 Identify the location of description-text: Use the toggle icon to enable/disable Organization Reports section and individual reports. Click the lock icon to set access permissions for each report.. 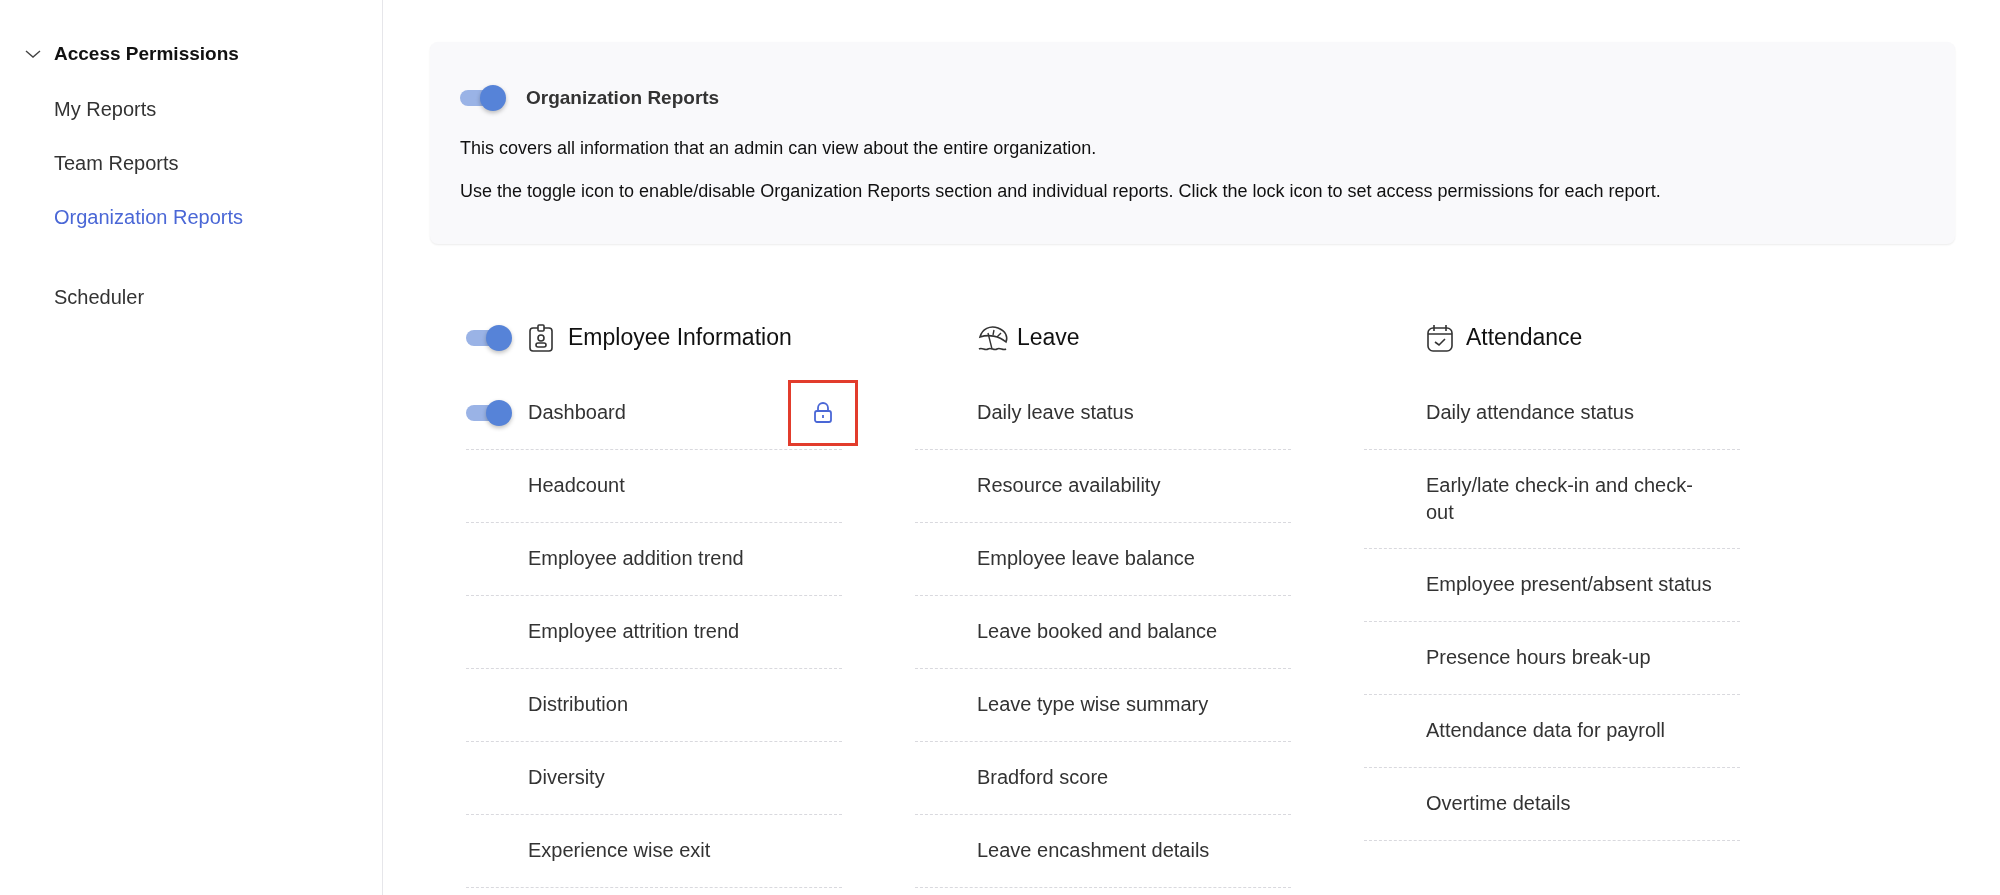
(1061, 191).